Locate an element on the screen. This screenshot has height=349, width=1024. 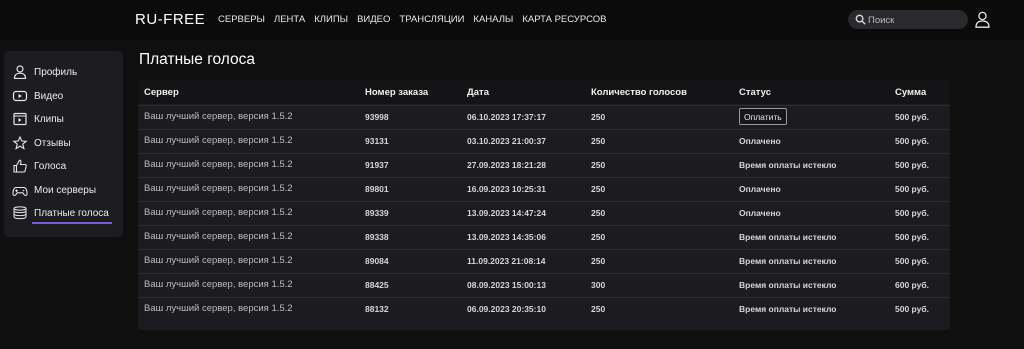
sidebar-item-clips: Клипы is located at coordinates (38, 119).